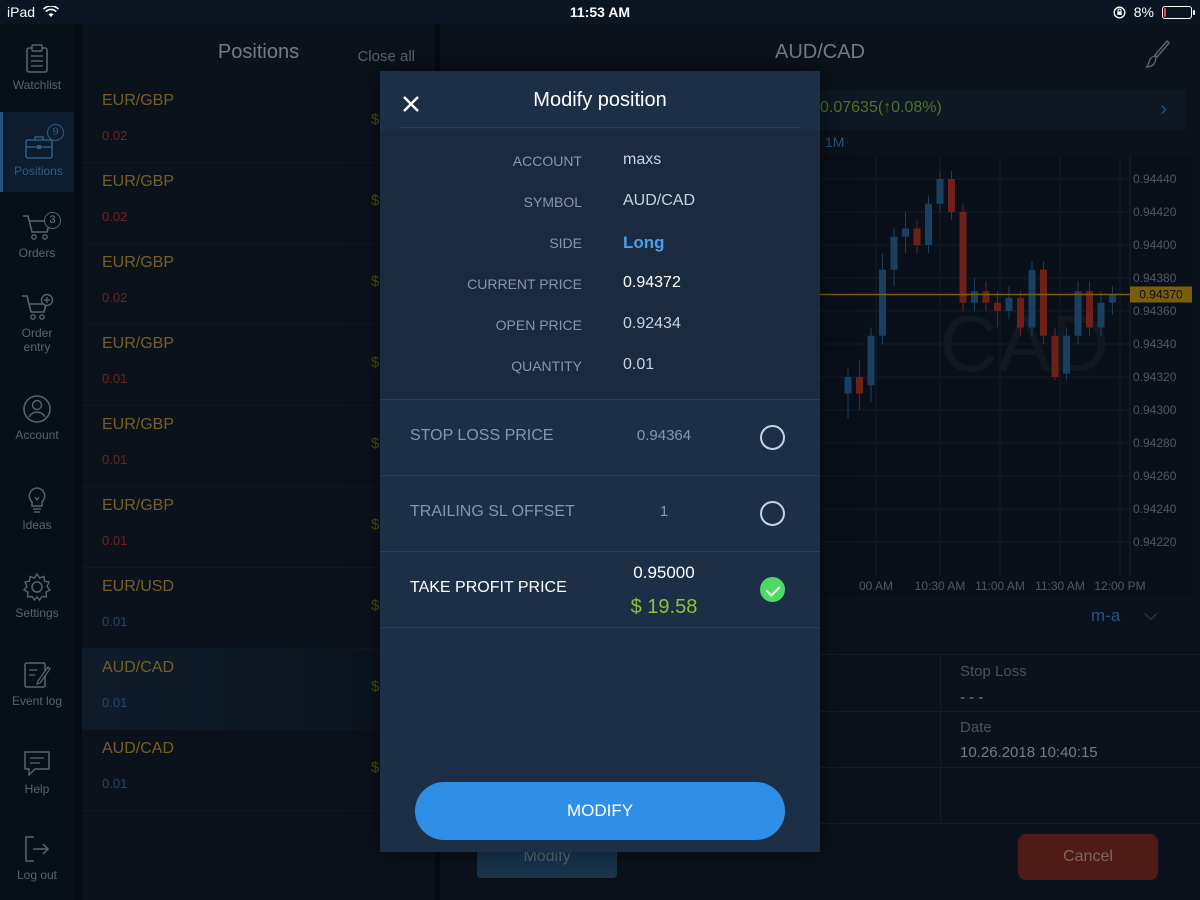 Image resolution: width=1200 pixels, height=900 pixels. I want to click on status-bar: iPad 11:53 AM 8%, so click(600, 12).